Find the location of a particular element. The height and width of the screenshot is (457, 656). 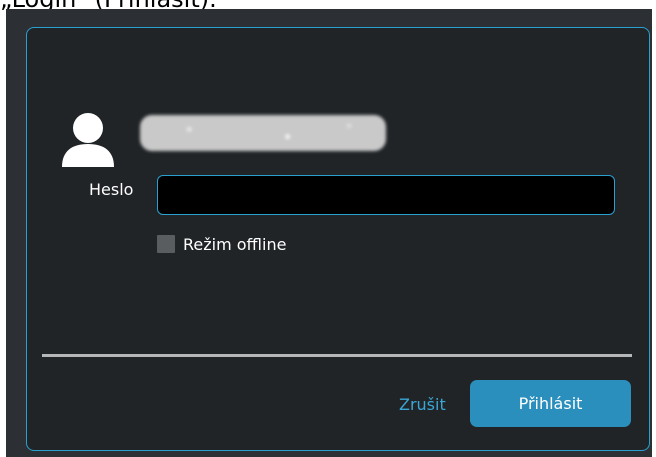

username-redacted is located at coordinates (263, 133).